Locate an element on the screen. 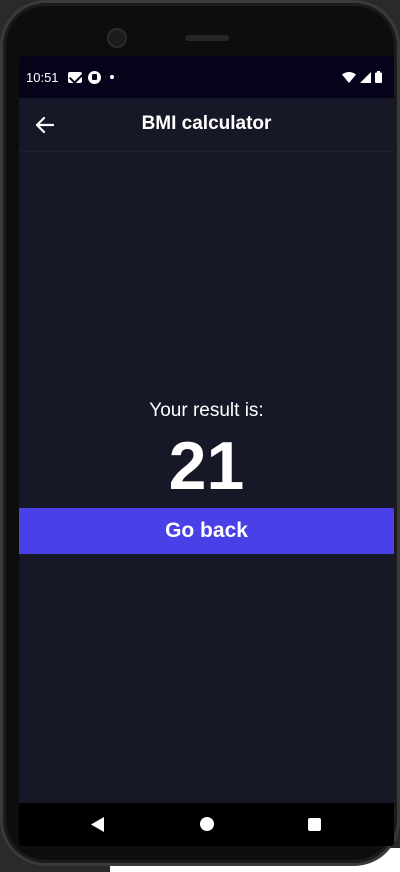 The width and height of the screenshot is (400, 872). nav-home-icon is located at coordinates (207, 824).